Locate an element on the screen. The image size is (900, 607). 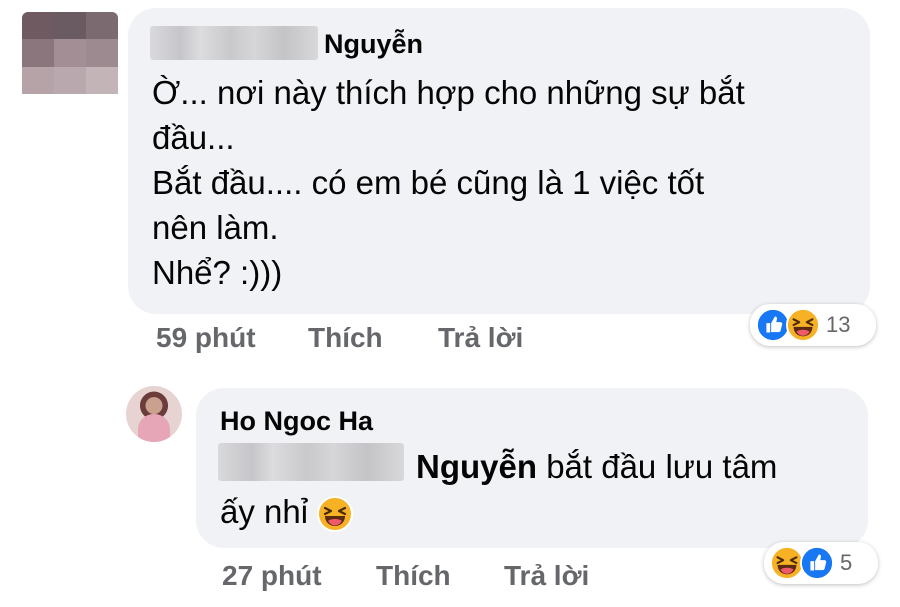
comment-line: Nhể? :))) is located at coordinates (217, 272).